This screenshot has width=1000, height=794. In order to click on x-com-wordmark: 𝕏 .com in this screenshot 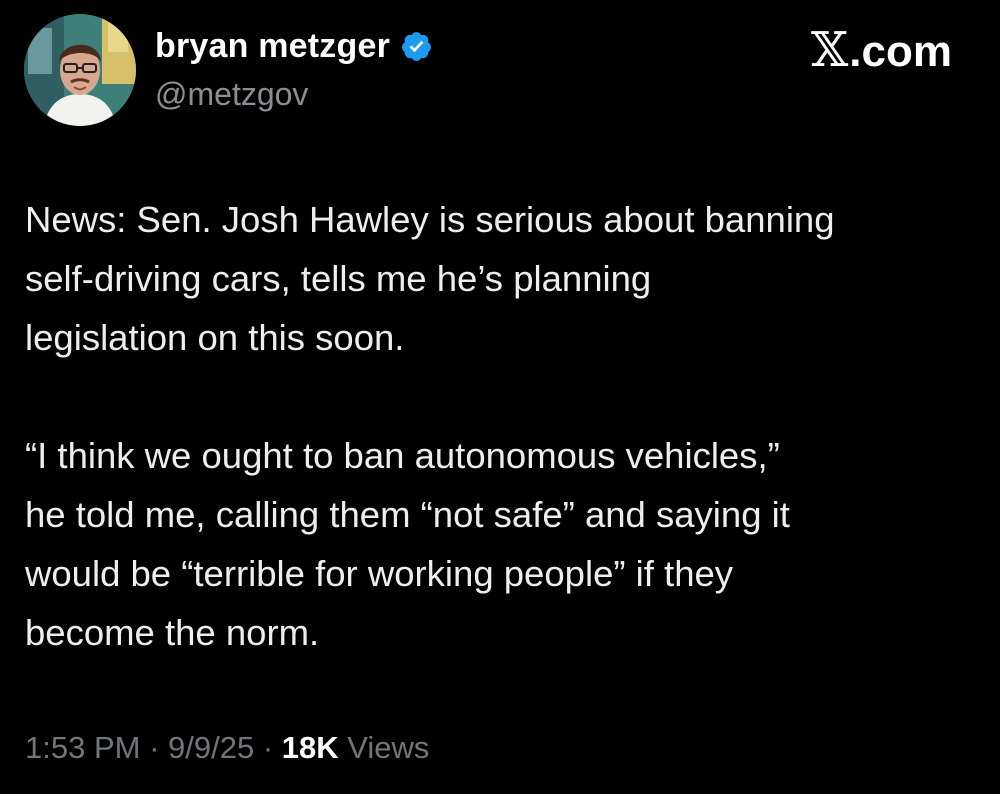, I will do `click(881, 51)`.